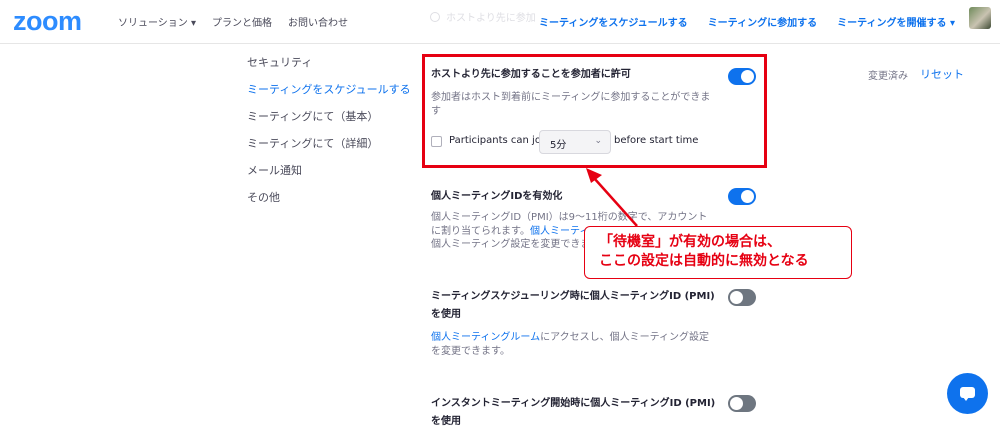 The height and width of the screenshot is (428, 1000). I want to click on enable-pmi-desc-2: に割り当てられます。個人ミーティ, so click(510, 232).